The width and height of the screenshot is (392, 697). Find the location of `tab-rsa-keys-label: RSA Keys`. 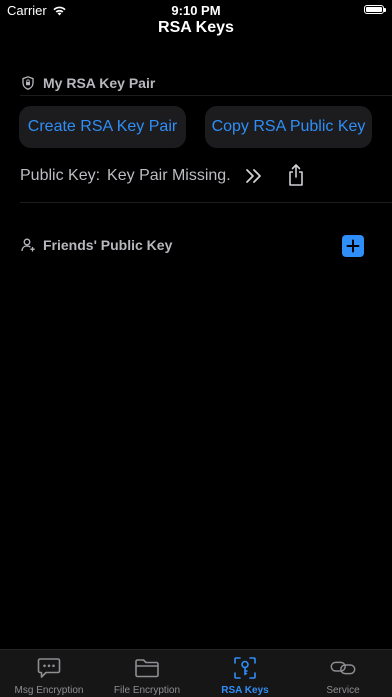

tab-rsa-keys-label: RSA Keys is located at coordinates (245, 690).